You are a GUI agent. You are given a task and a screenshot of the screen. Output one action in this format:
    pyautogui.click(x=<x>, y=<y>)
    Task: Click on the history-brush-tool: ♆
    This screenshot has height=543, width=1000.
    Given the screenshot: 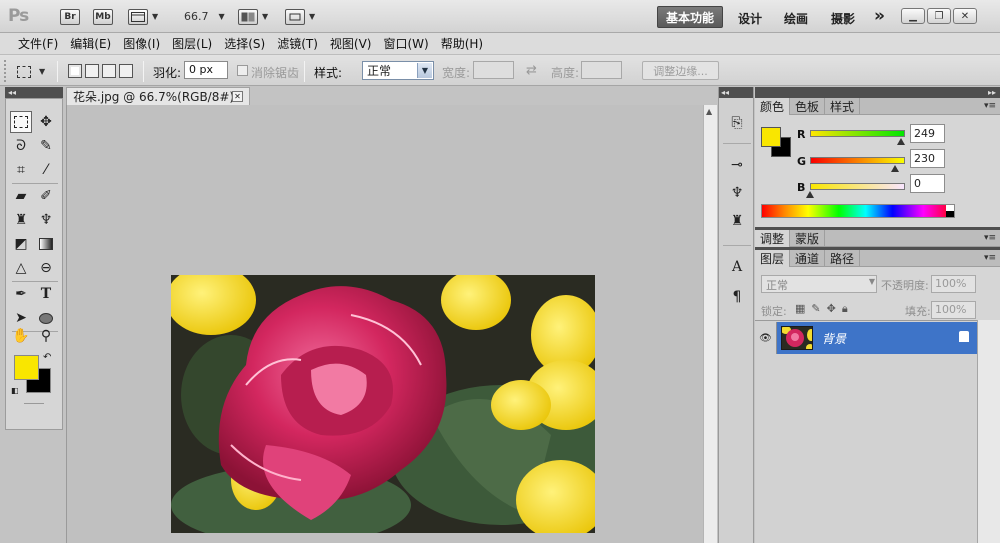 What is the action you would take?
    pyautogui.click(x=46, y=220)
    